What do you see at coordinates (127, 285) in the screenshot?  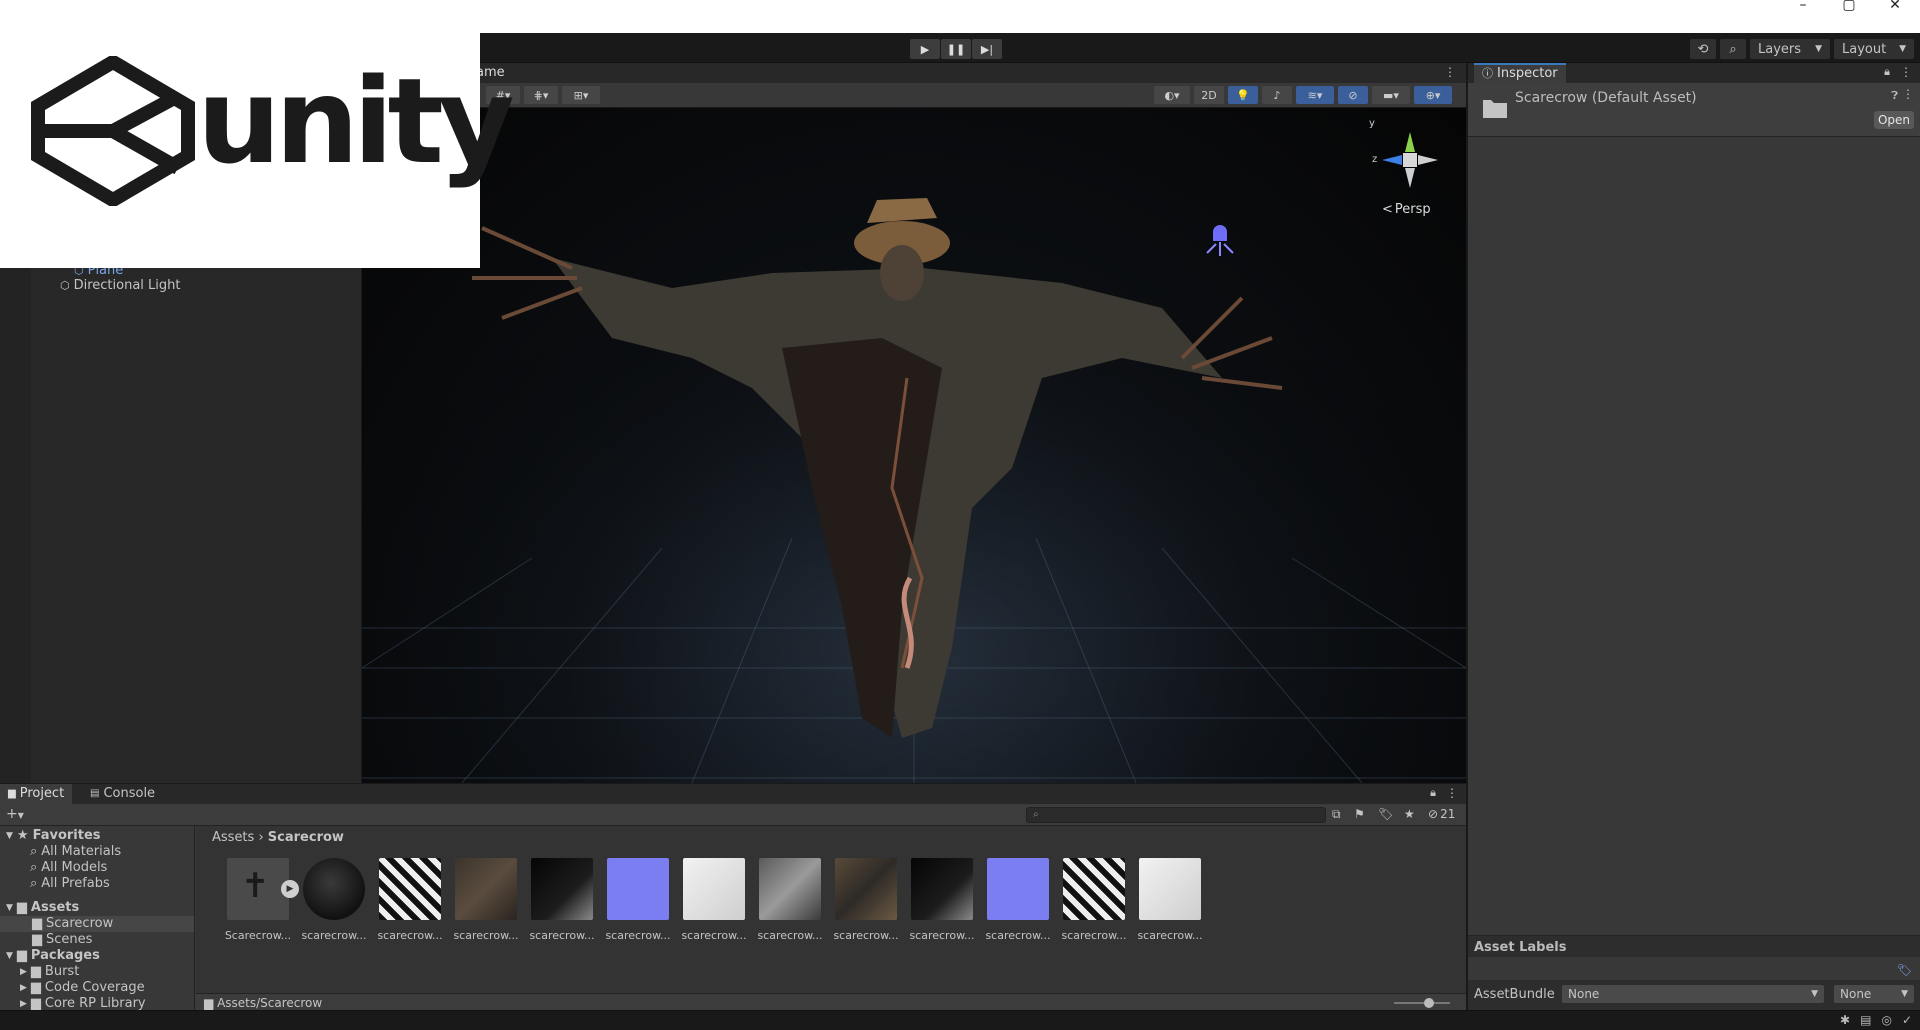 I see `hierarchy-item-label: Directional Light` at bounding box center [127, 285].